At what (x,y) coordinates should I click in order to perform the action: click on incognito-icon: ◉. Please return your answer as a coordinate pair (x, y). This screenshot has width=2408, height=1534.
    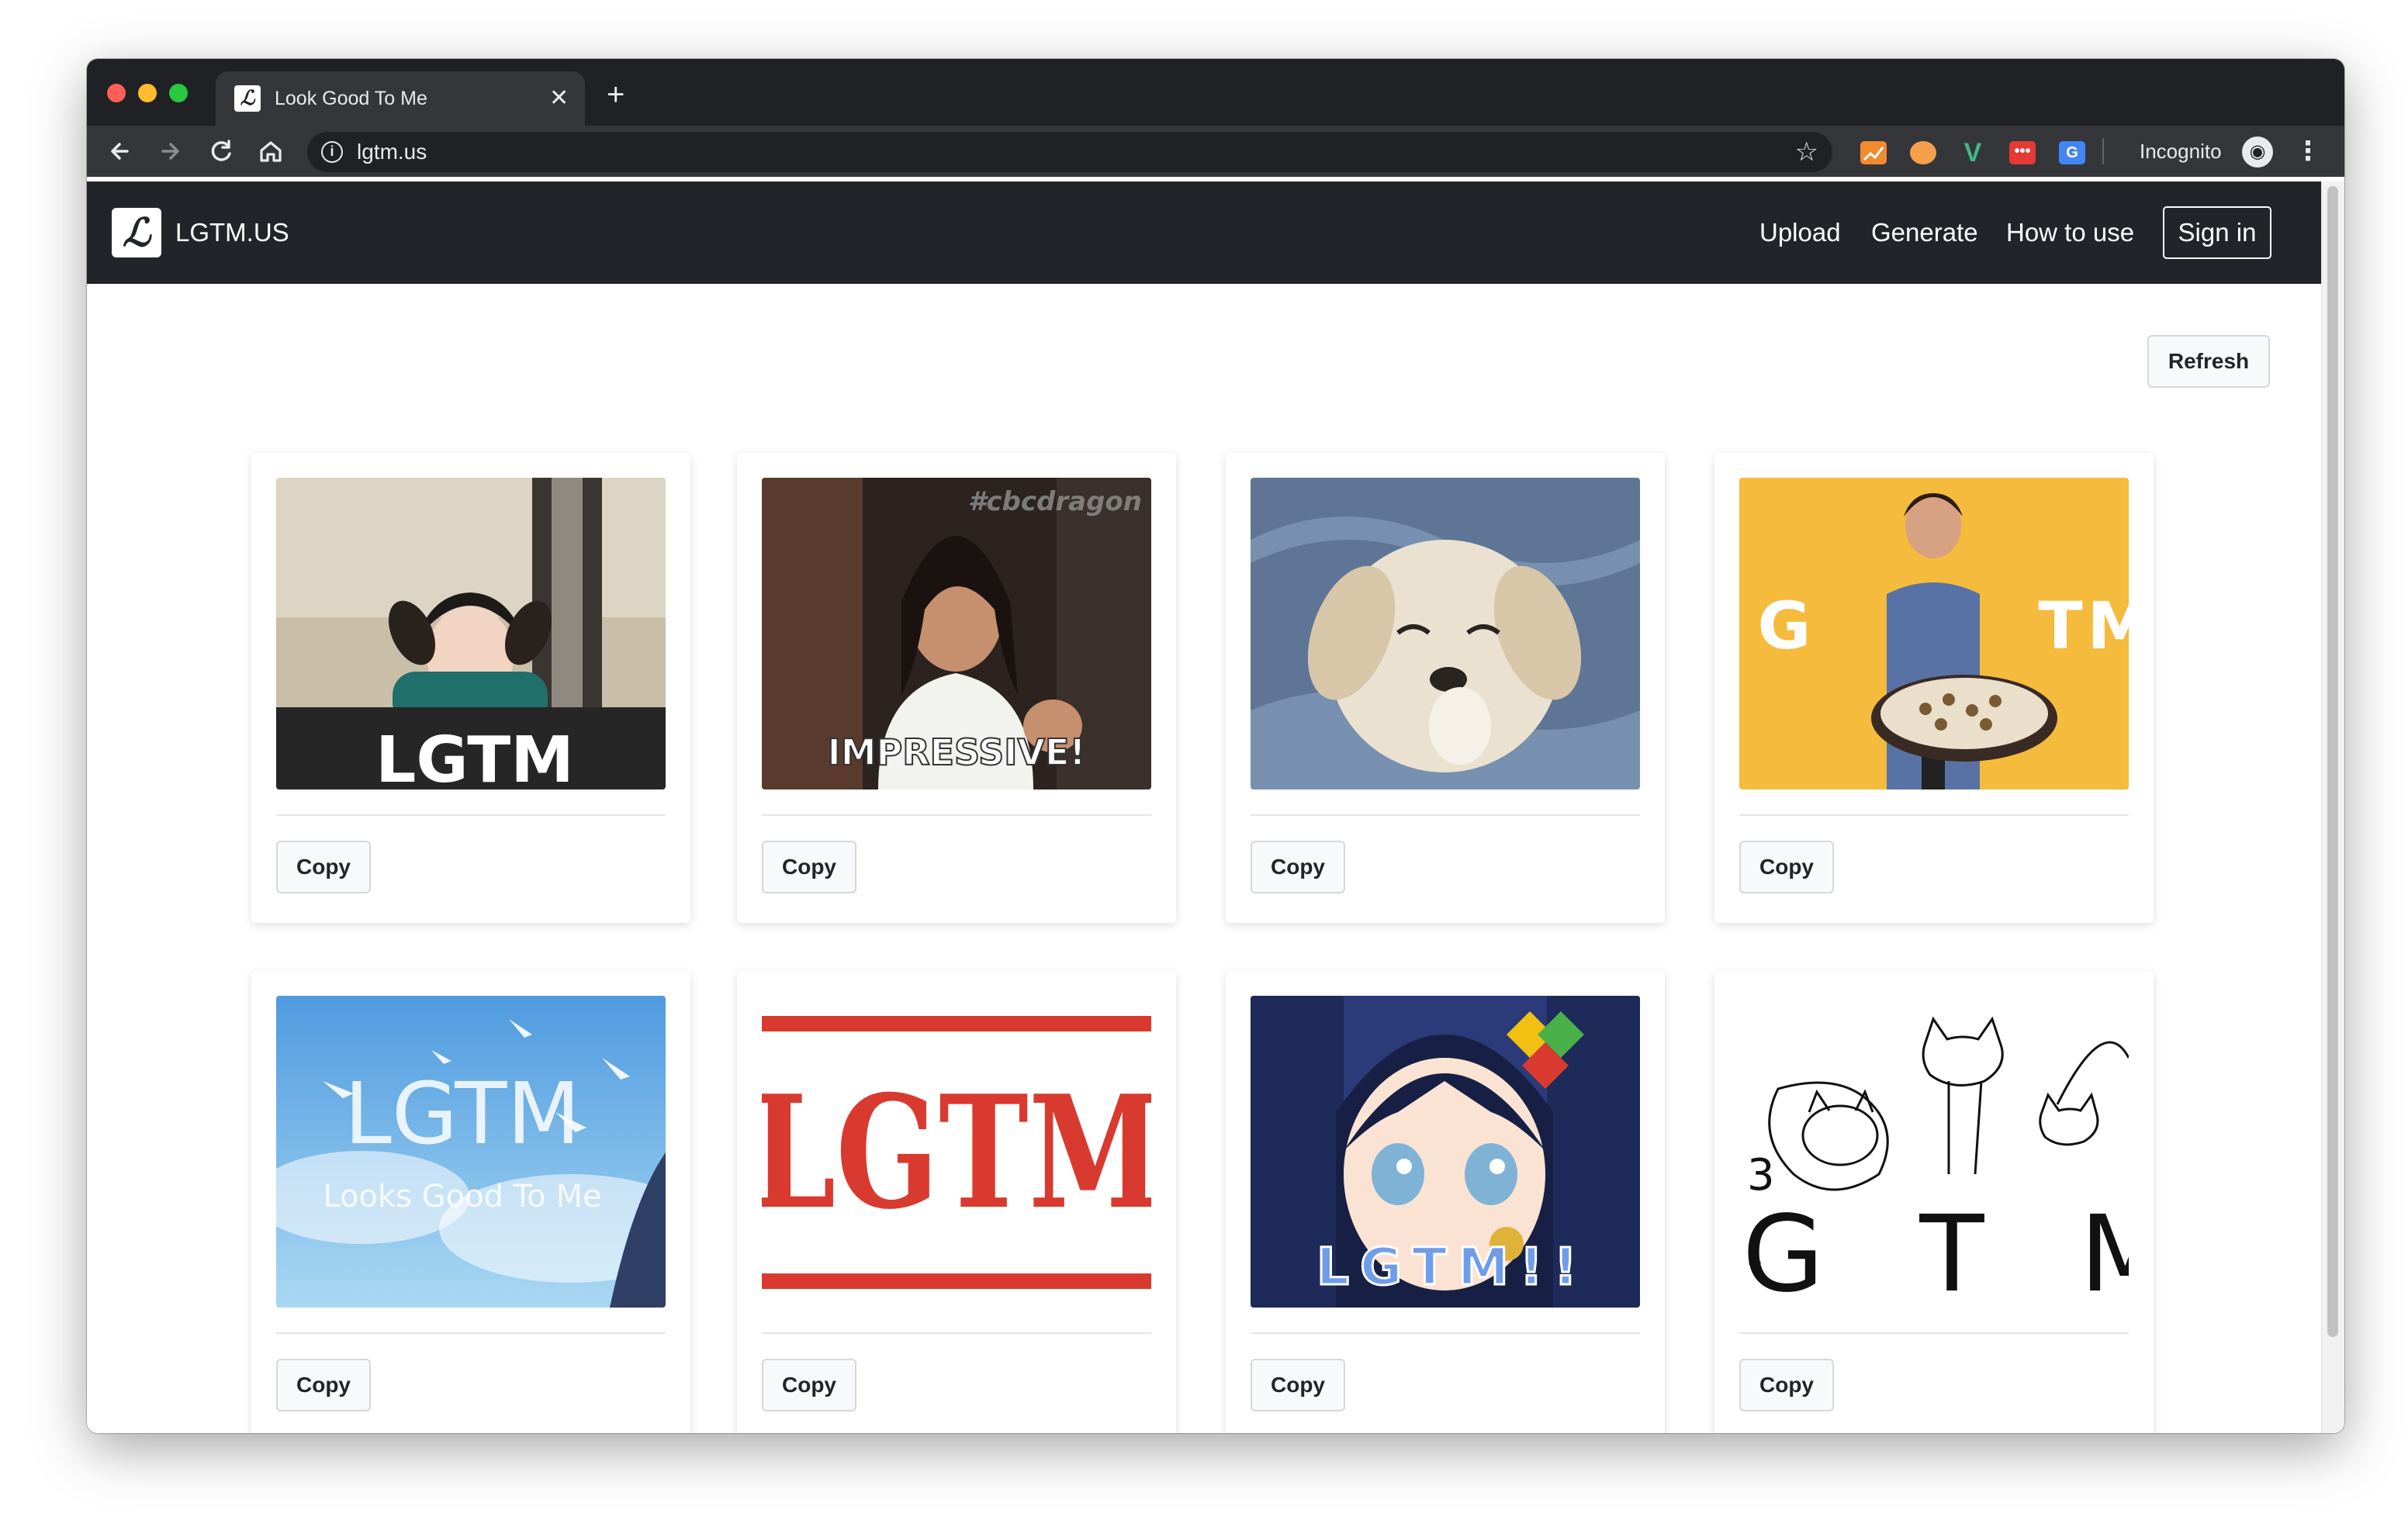
    Looking at the image, I should click on (2257, 152).